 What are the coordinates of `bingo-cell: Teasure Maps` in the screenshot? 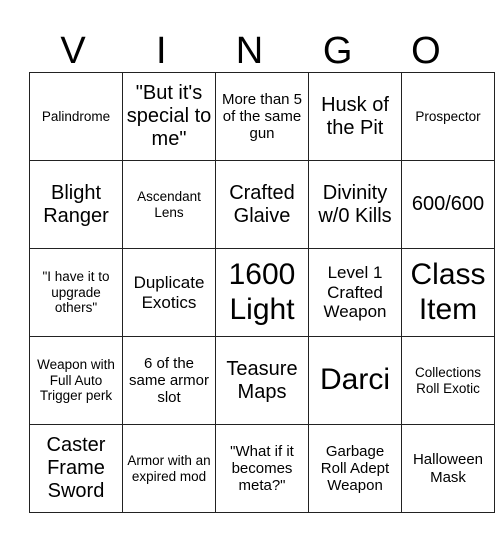 It's located at (262, 380).